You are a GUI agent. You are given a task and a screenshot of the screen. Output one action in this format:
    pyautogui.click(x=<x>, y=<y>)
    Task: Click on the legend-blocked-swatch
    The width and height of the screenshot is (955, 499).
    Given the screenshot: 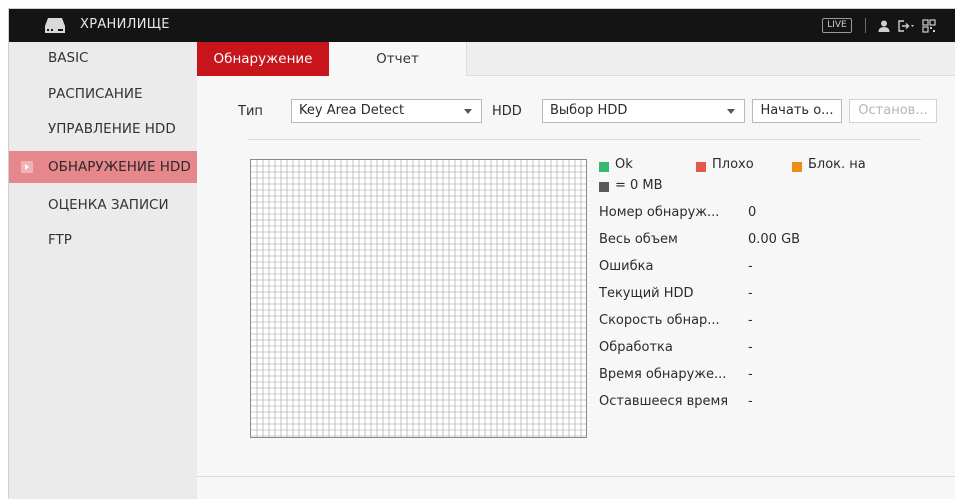 What is the action you would take?
    pyautogui.click(x=797, y=167)
    